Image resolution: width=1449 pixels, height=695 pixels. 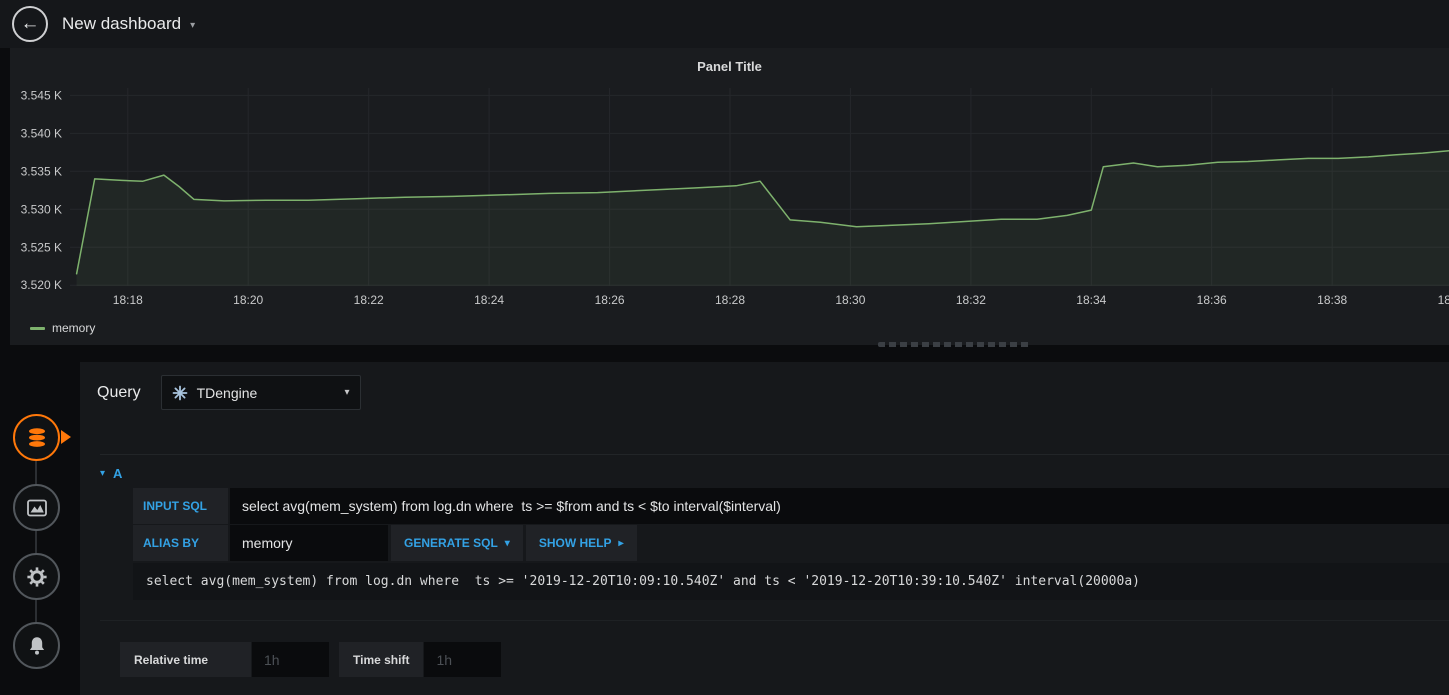 I want to click on tab-queries, so click(x=36, y=437).